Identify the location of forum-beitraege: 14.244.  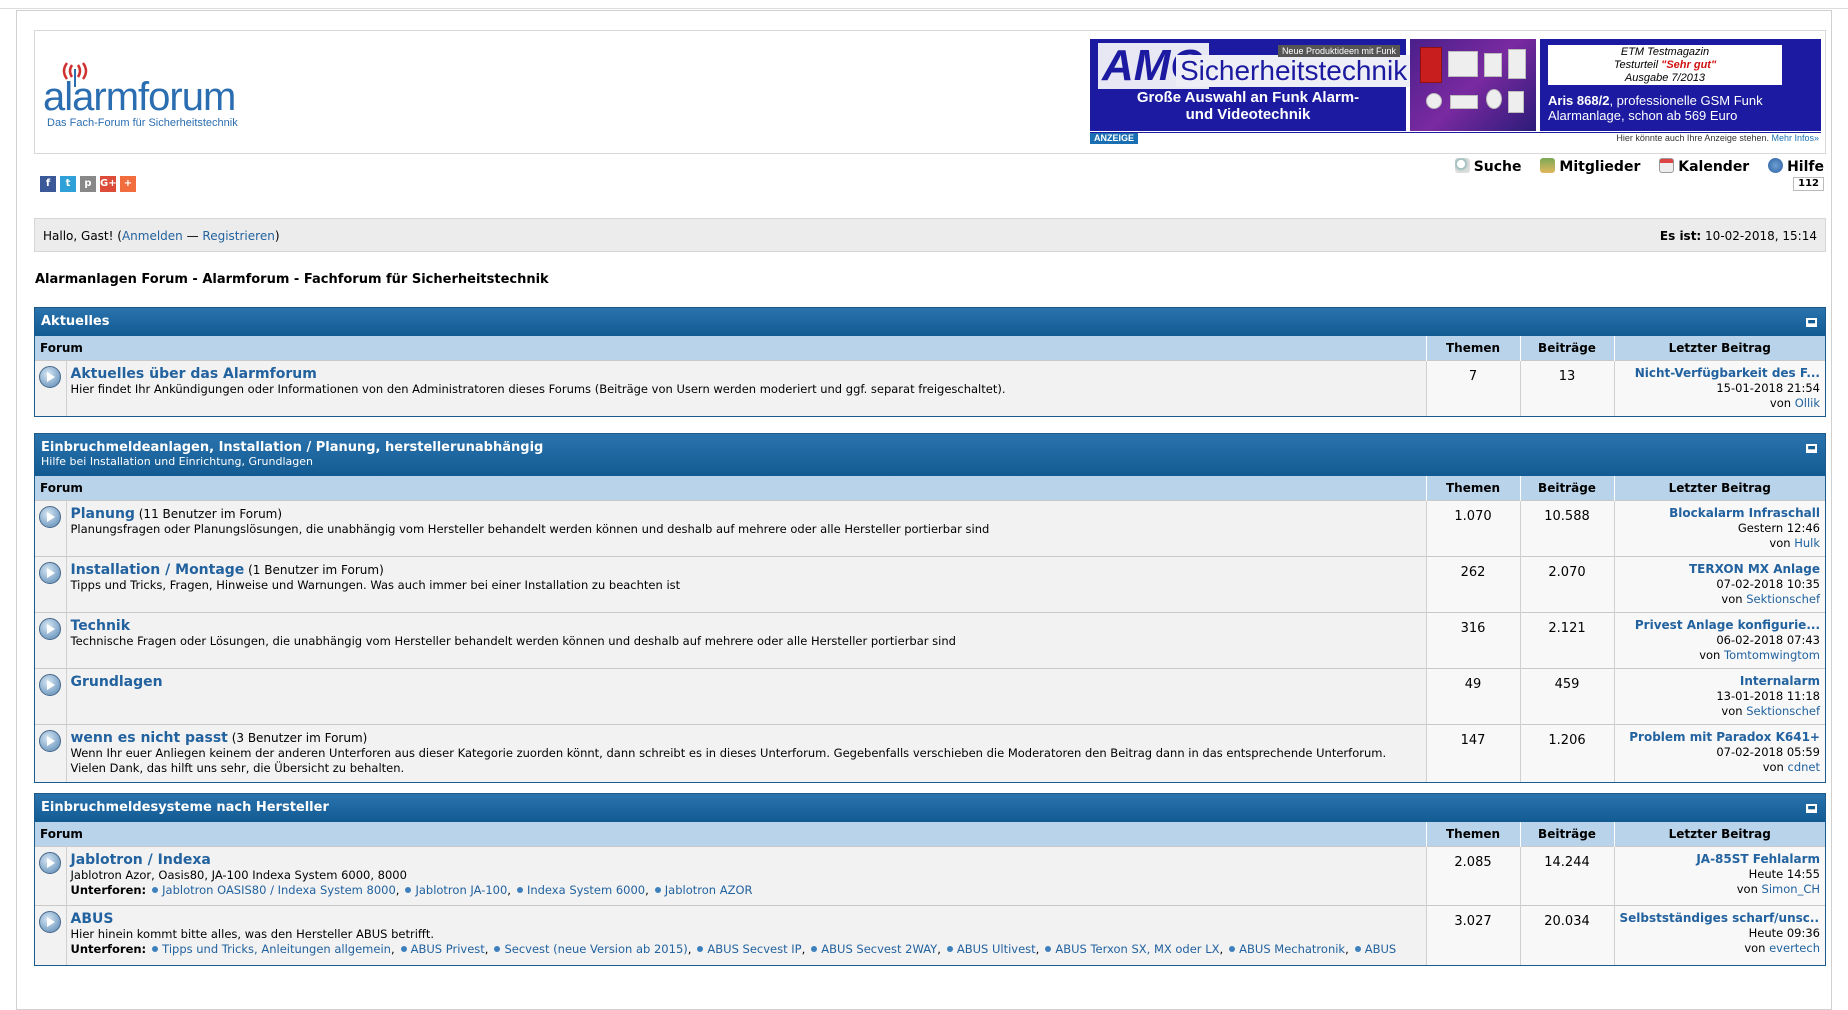
(1566, 875).